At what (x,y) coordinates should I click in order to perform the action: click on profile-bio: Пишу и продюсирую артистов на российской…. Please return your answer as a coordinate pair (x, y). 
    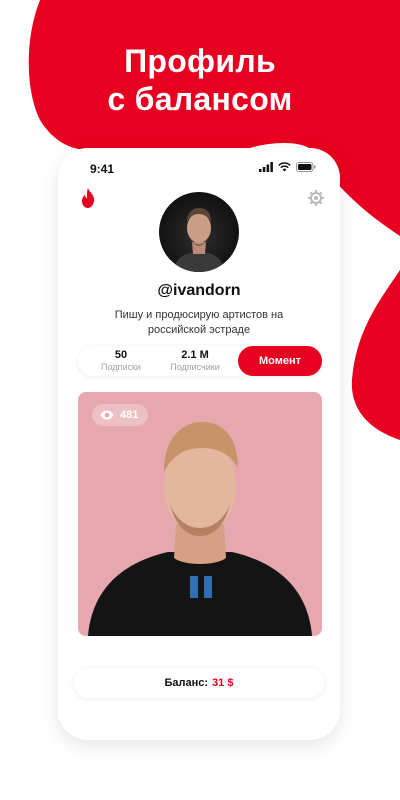
    Looking at the image, I should click on (199, 322).